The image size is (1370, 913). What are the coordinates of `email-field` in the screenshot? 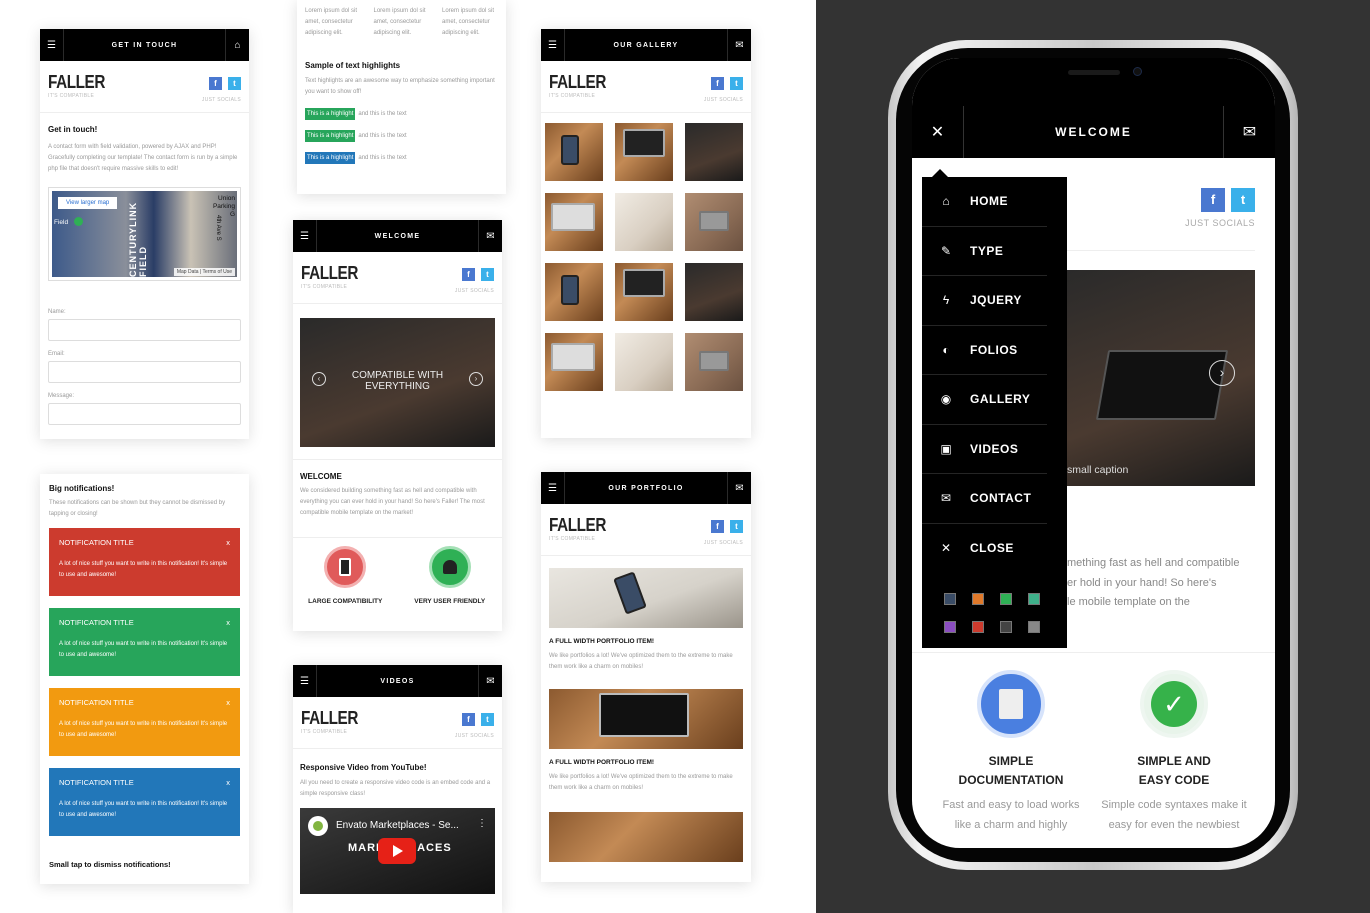 It's located at (144, 372).